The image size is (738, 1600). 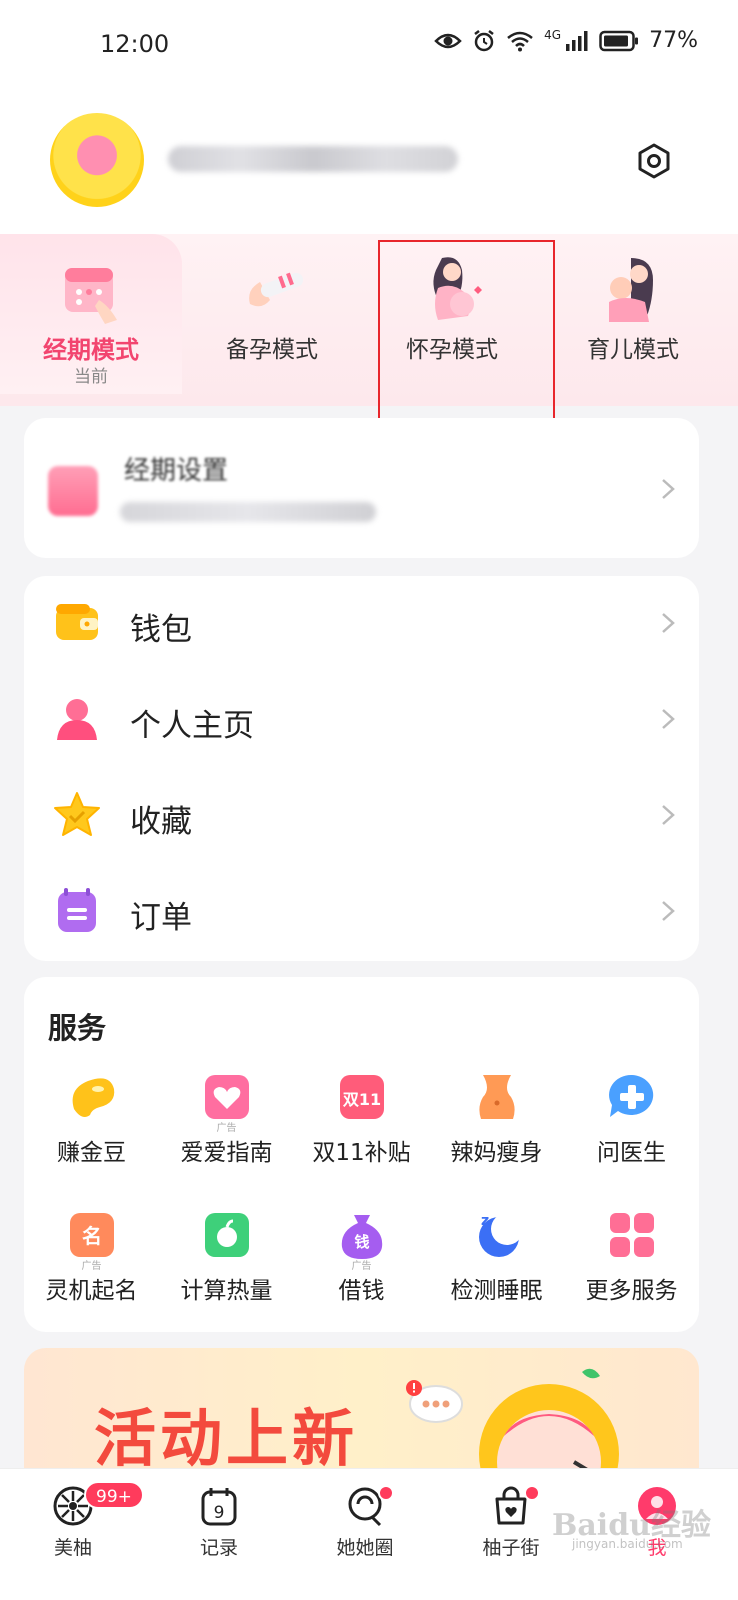 What do you see at coordinates (97, 160) in the screenshot?
I see `avatar` at bounding box center [97, 160].